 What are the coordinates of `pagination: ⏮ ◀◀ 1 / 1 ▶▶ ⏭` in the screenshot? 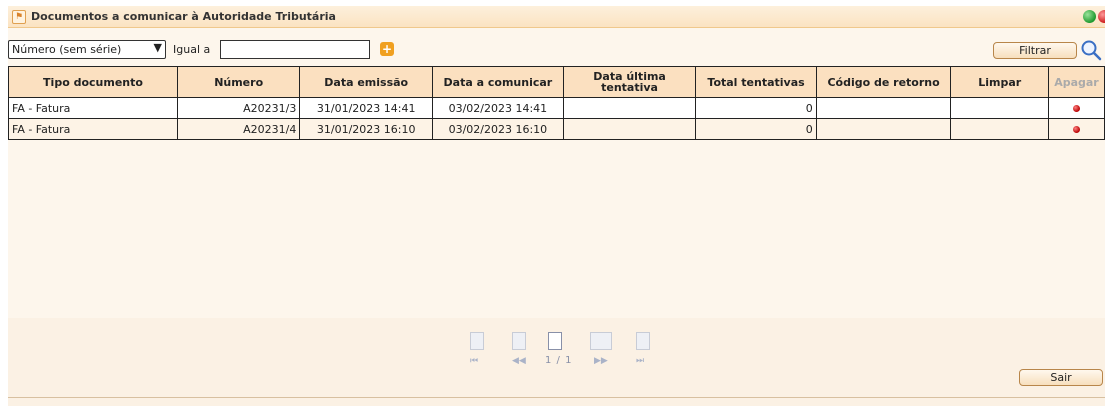 It's located at (568, 352).